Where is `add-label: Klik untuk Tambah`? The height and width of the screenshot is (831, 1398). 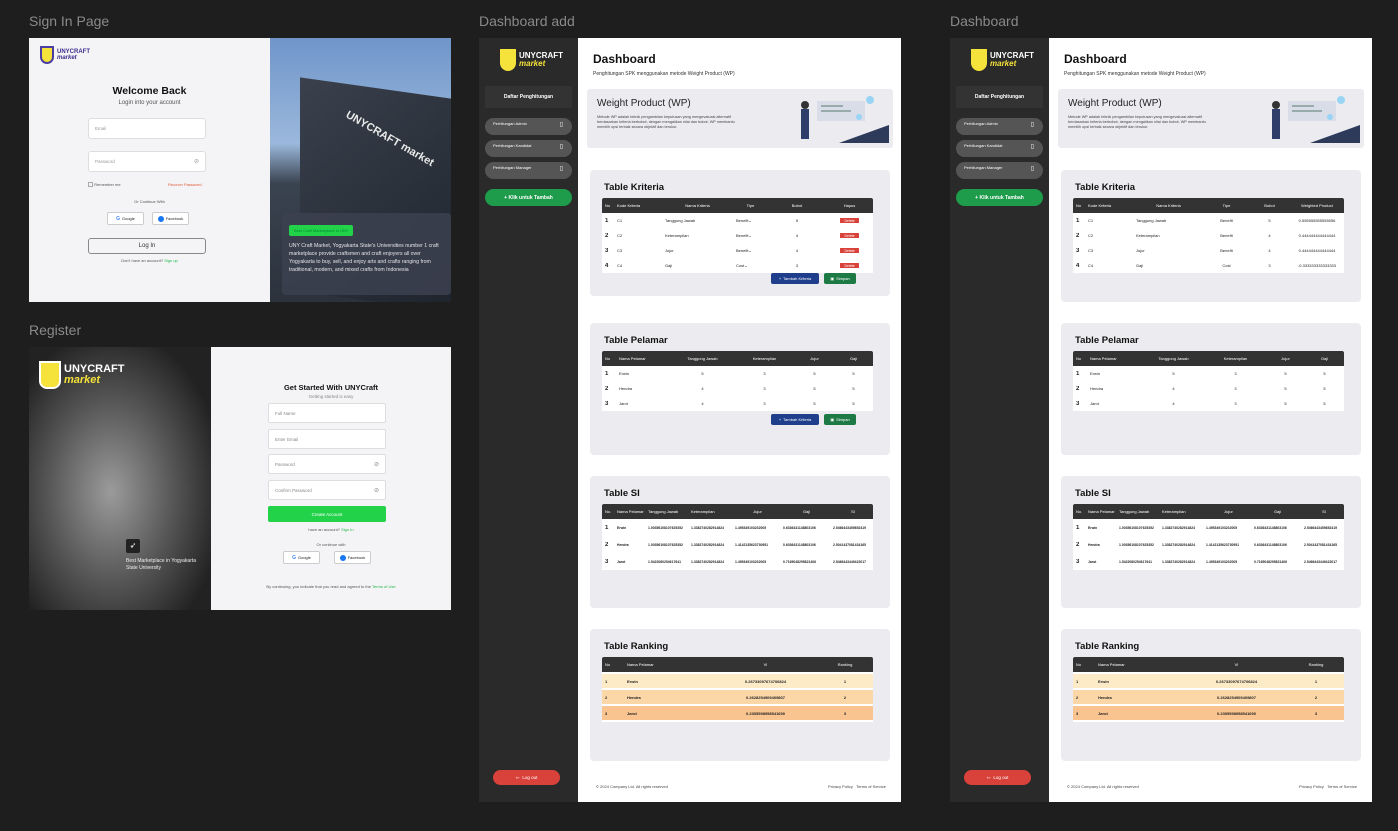
add-label: Klik untuk Tambah is located at coordinates (530, 197).